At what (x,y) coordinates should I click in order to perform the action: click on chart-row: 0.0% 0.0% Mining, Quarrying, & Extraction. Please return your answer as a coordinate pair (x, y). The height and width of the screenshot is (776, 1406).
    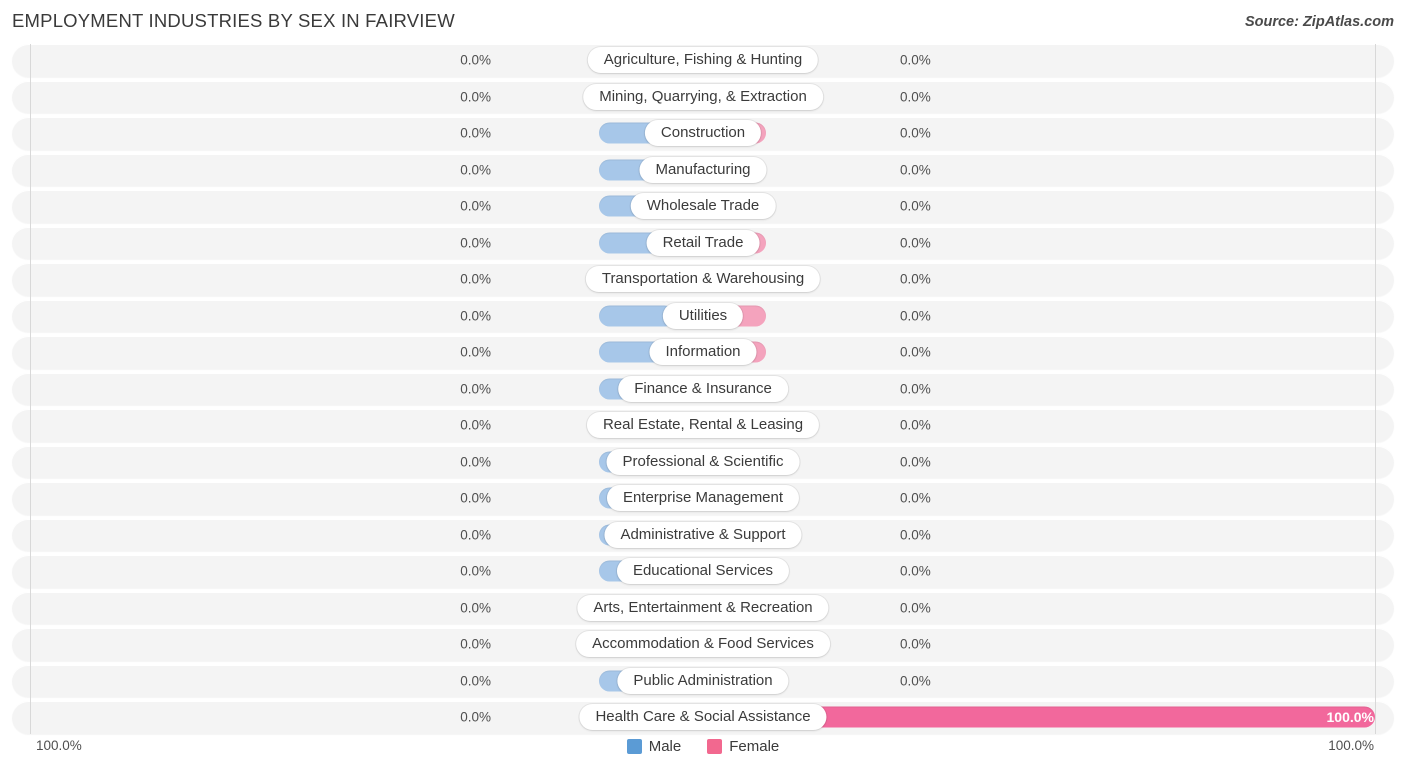
    Looking at the image, I should click on (703, 96).